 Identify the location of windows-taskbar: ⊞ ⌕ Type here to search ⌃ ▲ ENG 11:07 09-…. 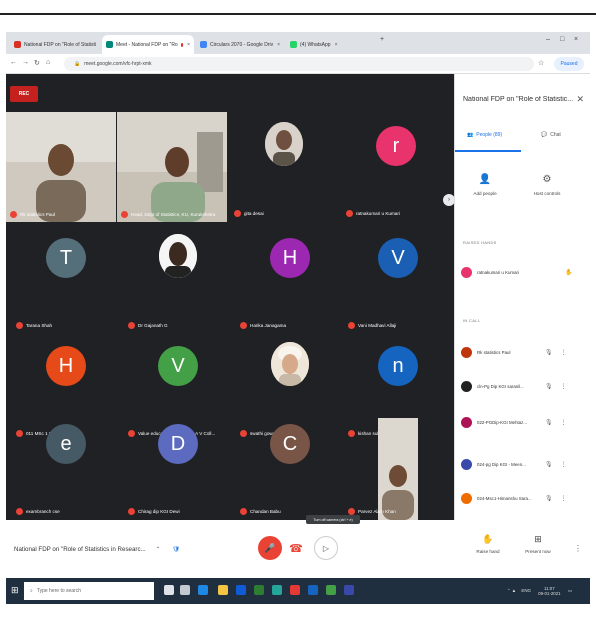
(298, 591).